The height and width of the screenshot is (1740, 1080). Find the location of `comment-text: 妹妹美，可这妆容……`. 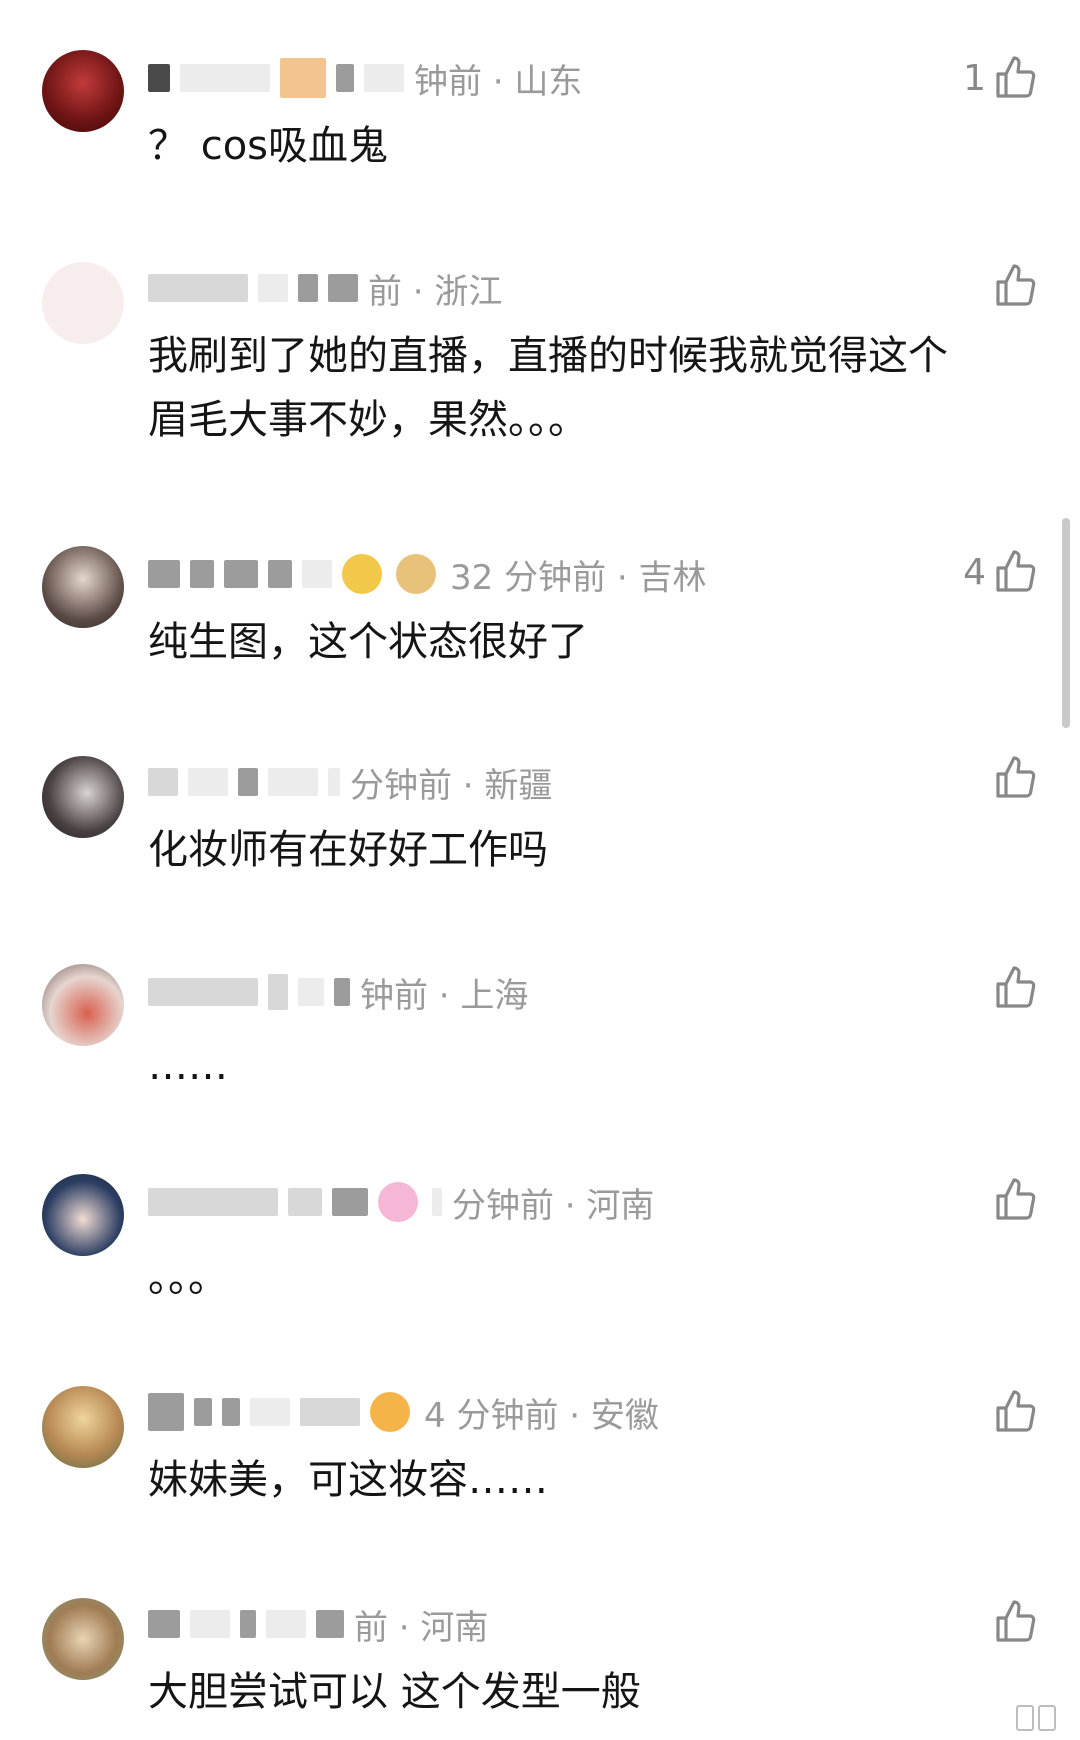

comment-text: 妹妹美，可这妆容…… is located at coordinates (348, 1480).